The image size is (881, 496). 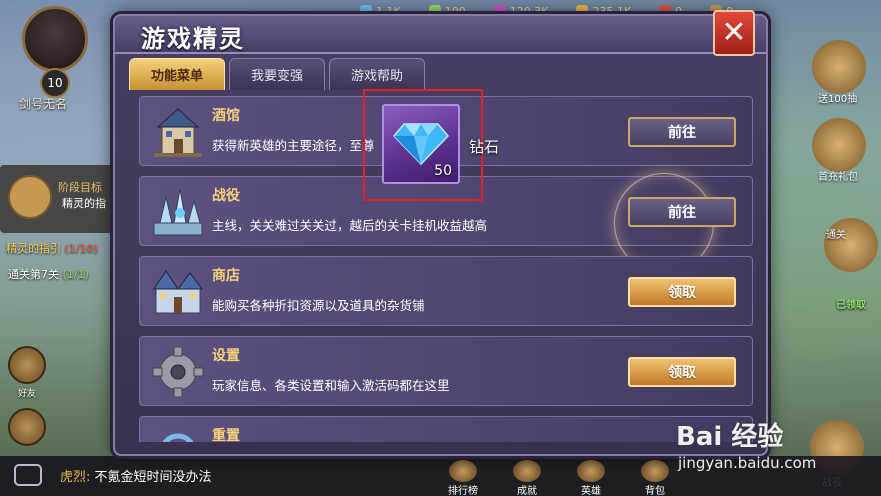 What do you see at coordinates (293, 145) in the screenshot?
I see `row-description: 获得新英雄的主要途径，至尊` at bounding box center [293, 145].